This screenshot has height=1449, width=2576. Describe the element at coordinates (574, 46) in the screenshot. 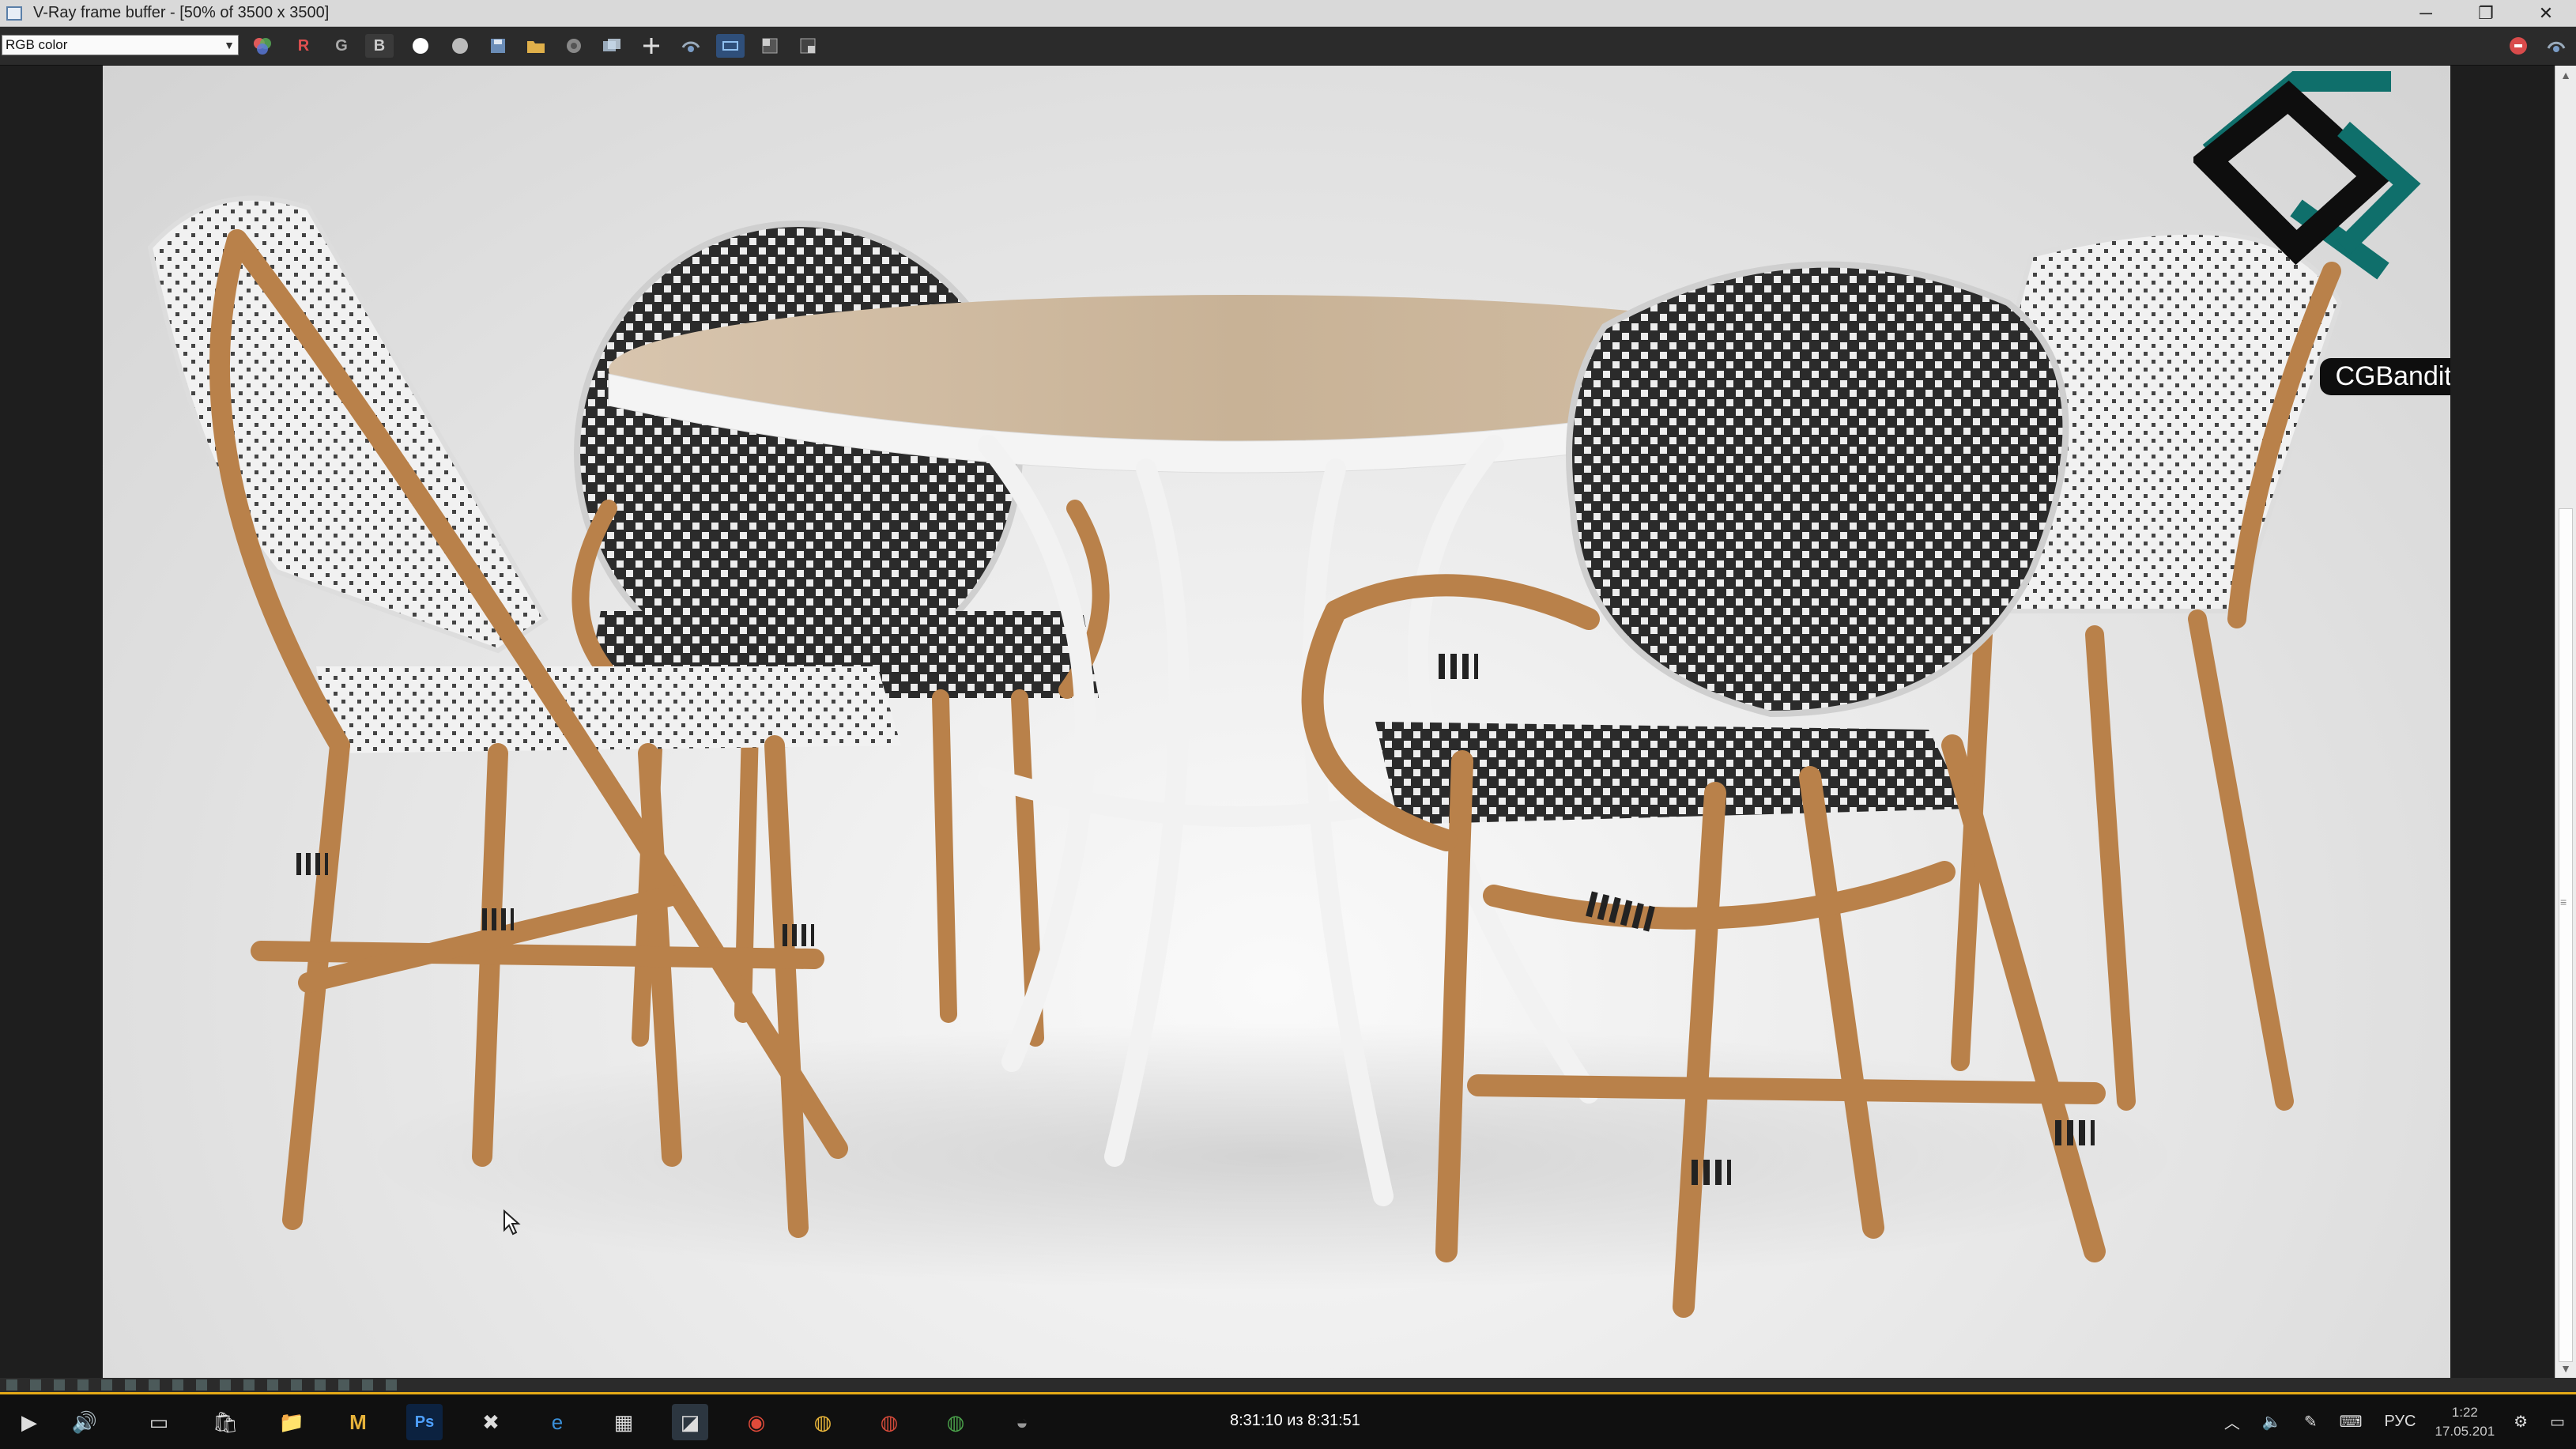

I see `clear-icon` at that location.